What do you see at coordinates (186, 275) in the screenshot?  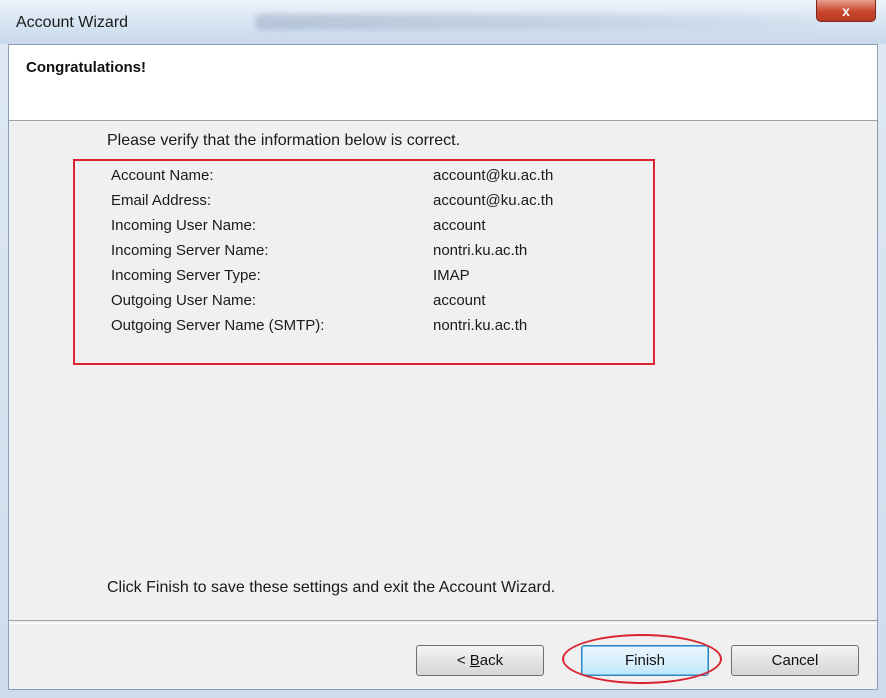 I see `info-label: Incoming Server Type:` at bounding box center [186, 275].